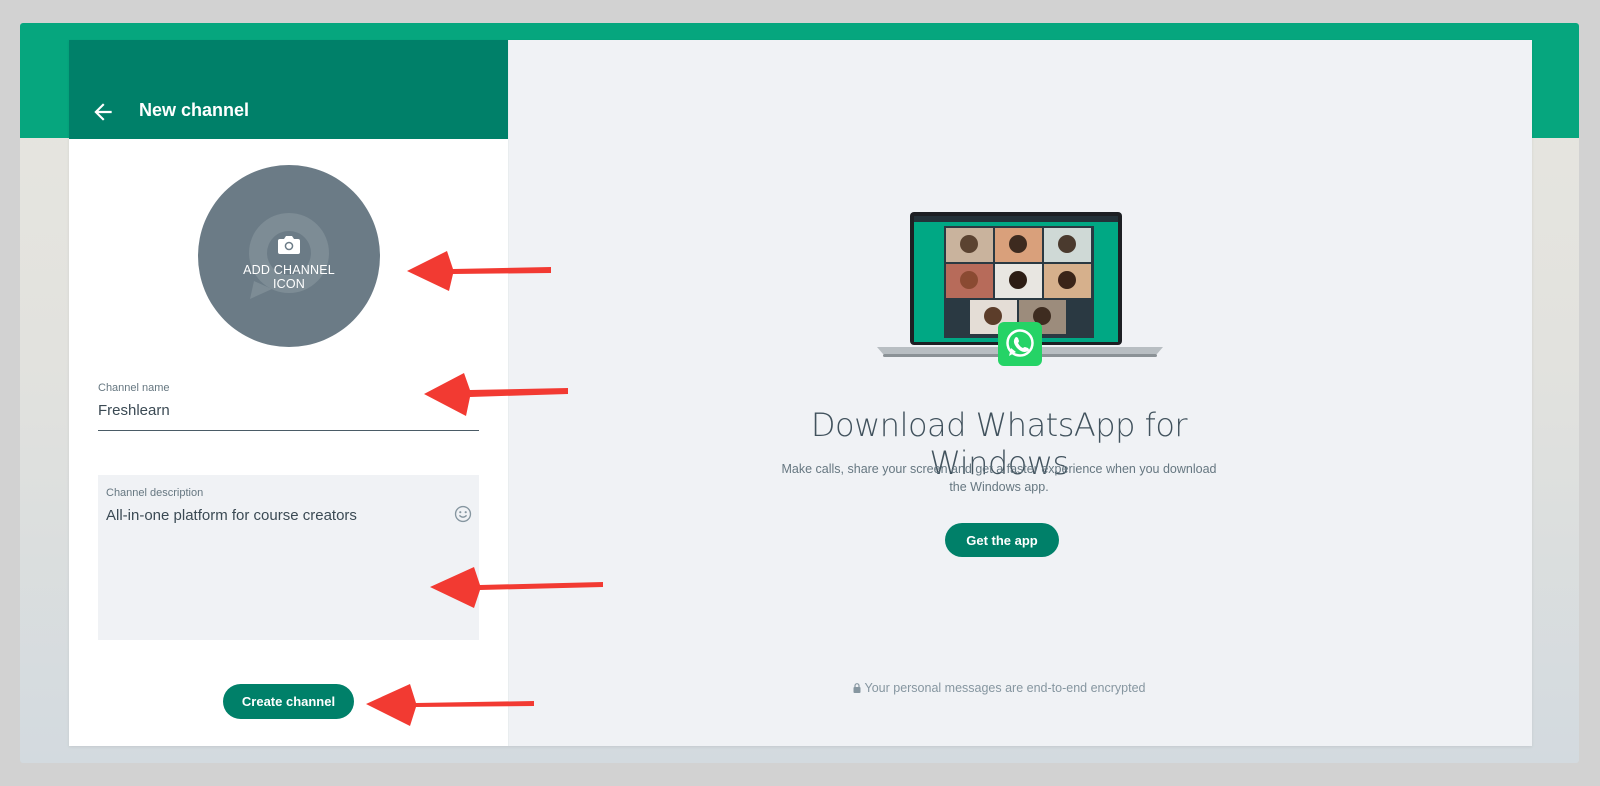 The height and width of the screenshot is (786, 1600). I want to click on channel-description-label: Channel description, so click(155, 493).